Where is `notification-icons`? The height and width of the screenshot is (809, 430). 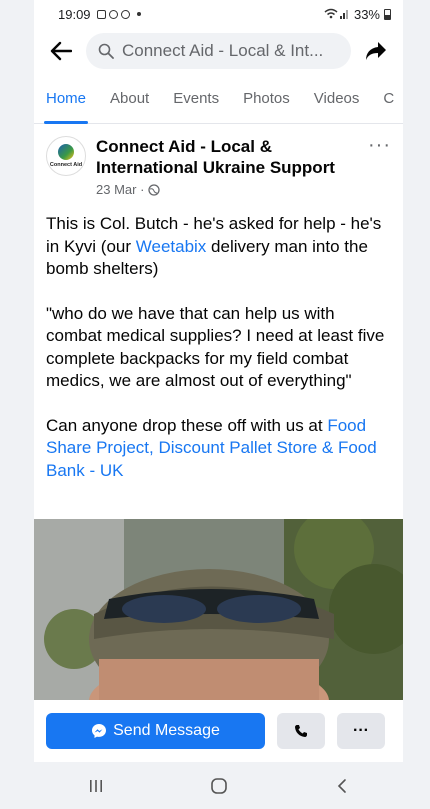 notification-icons is located at coordinates (118, 14).